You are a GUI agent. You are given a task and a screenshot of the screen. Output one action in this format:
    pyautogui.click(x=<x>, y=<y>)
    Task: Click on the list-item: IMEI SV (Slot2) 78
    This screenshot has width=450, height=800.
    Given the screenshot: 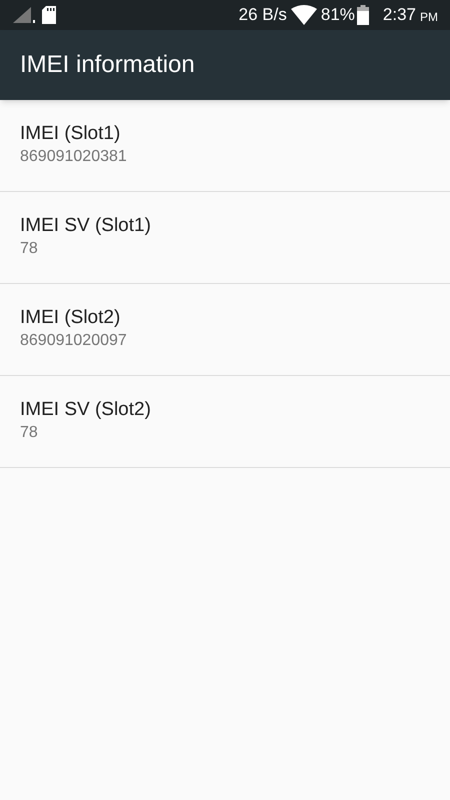 What is the action you would take?
    pyautogui.click(x=225, y=422)
    